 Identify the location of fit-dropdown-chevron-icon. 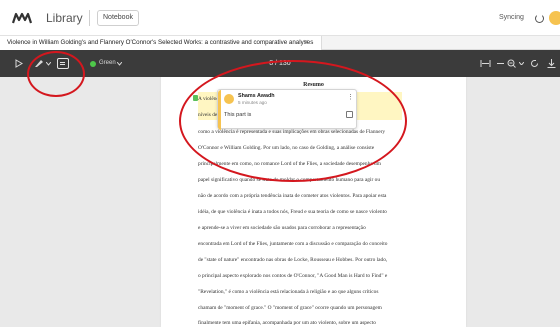
(500, 63).